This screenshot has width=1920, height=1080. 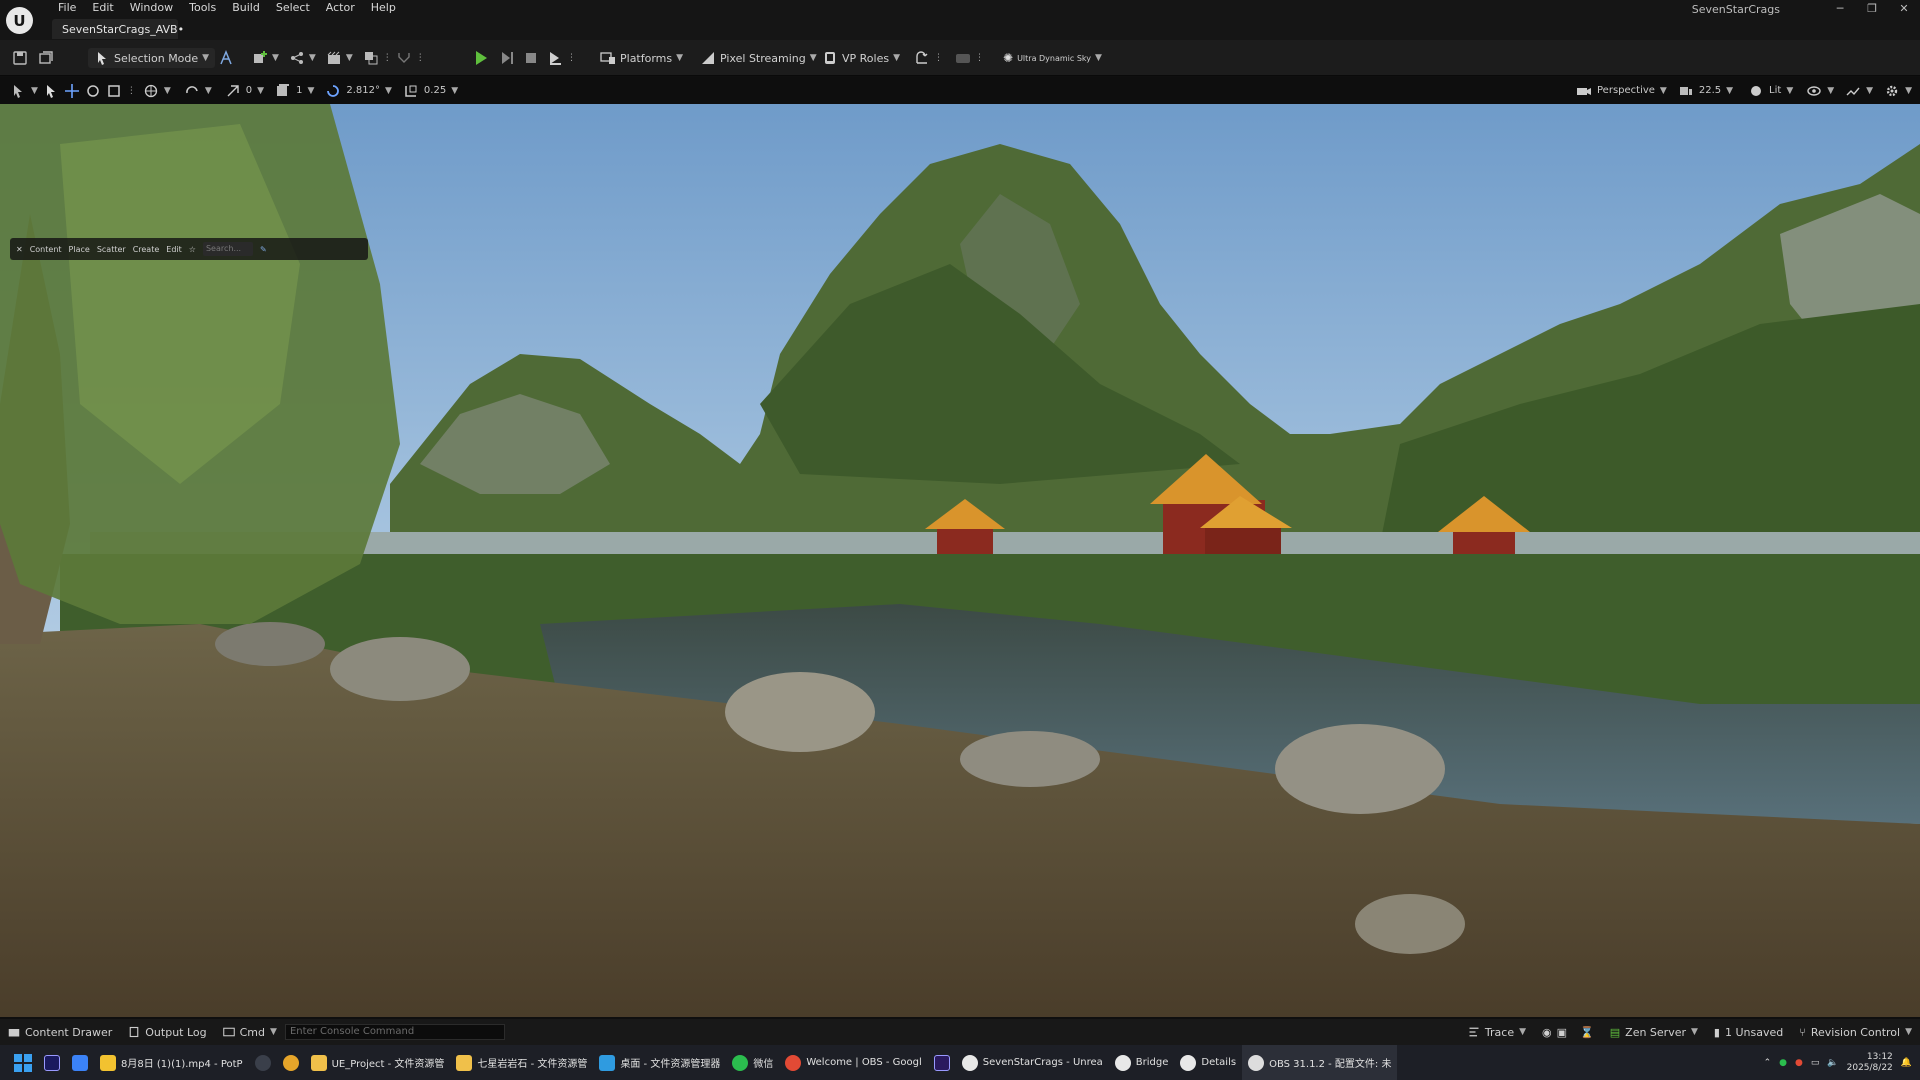 I want to click on zen-server-dropdown: ▤ Zen Server ▼, so click(x=1654, y=1032).